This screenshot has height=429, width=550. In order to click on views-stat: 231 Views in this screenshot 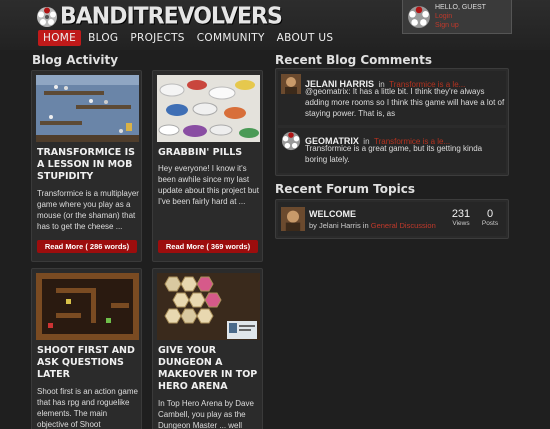, I will do `click(461, 217)`.